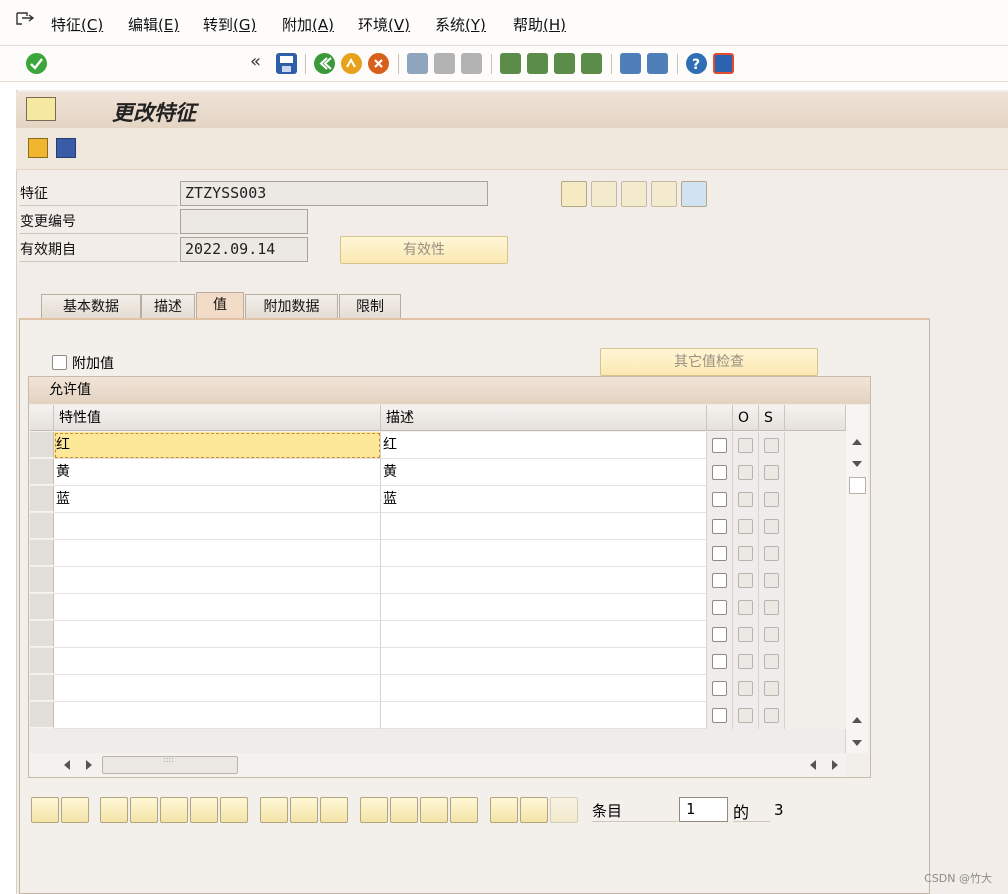 This screenshot has width=1008, height=894. I want to click on change-number-field, so click(244, 221).